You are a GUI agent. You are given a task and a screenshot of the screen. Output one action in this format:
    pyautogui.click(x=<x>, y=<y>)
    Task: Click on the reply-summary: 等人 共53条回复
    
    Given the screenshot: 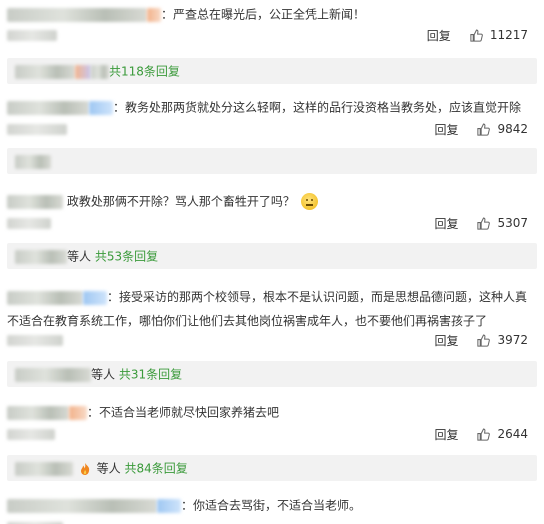 What is the action you would take?
    pyautogui.click(x=272, y=256)
    